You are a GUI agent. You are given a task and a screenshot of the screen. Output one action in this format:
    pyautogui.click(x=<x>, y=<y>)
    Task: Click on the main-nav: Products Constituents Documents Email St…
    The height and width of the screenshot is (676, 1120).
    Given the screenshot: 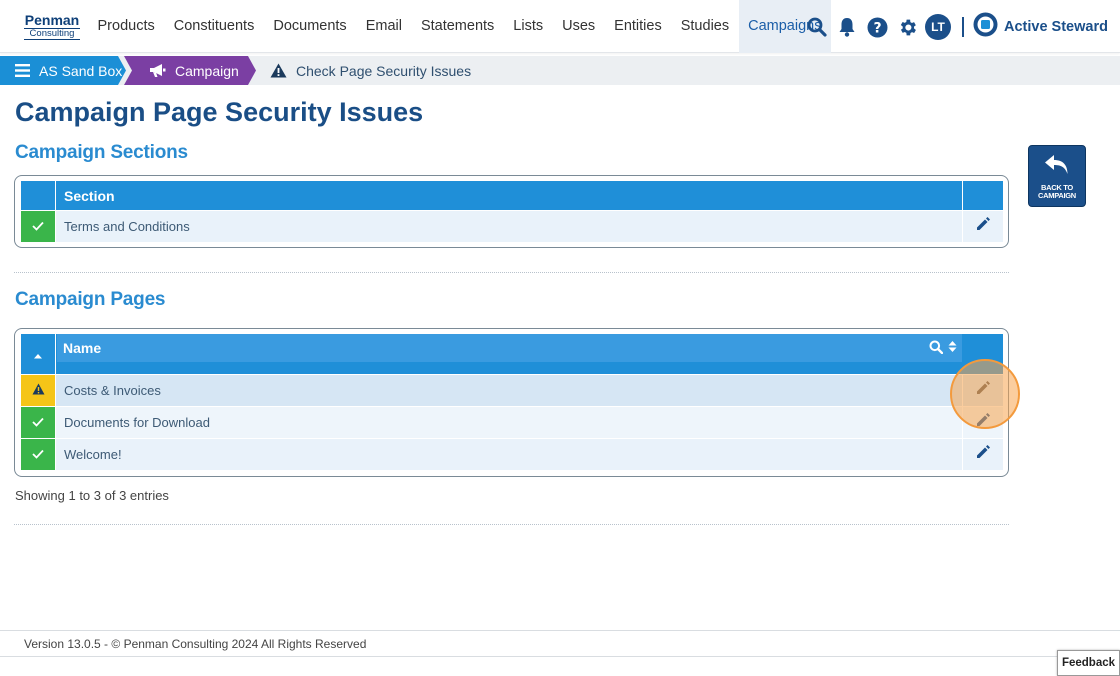 What is the action you would take?
    pyautogui.click(x=459, y=26)
    